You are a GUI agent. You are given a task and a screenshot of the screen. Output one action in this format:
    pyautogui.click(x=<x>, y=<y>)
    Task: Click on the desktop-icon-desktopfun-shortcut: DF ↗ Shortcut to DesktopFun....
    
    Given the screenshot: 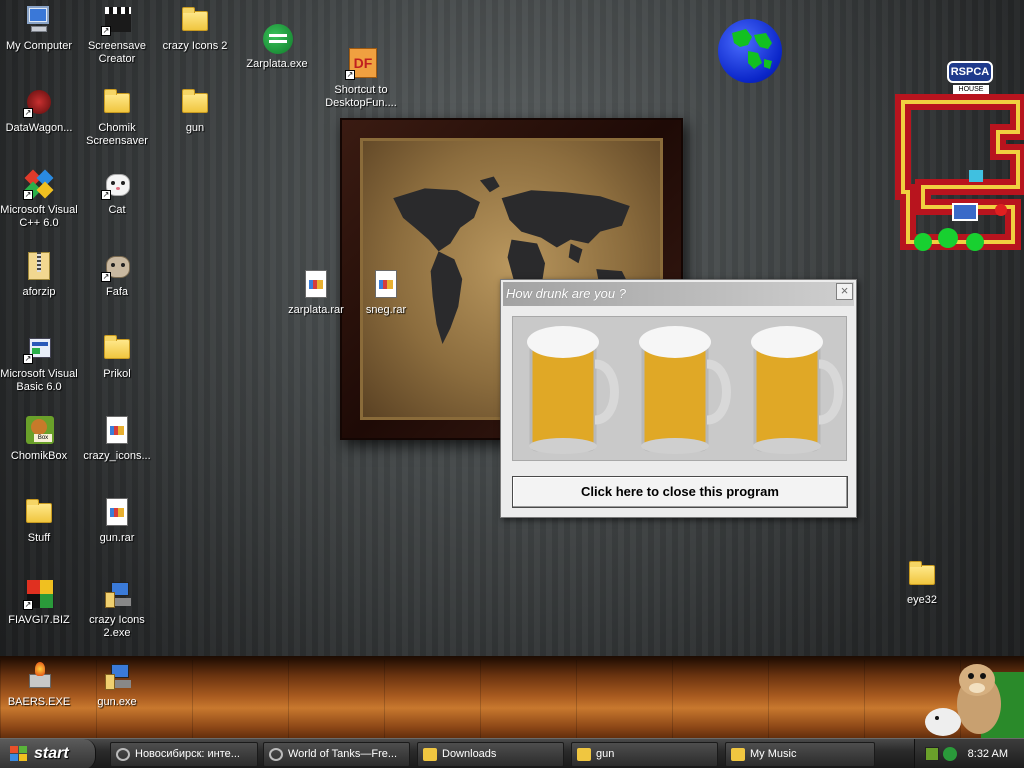 What is the action you would take?
    pyautogui.click(x=361, y=79)
    